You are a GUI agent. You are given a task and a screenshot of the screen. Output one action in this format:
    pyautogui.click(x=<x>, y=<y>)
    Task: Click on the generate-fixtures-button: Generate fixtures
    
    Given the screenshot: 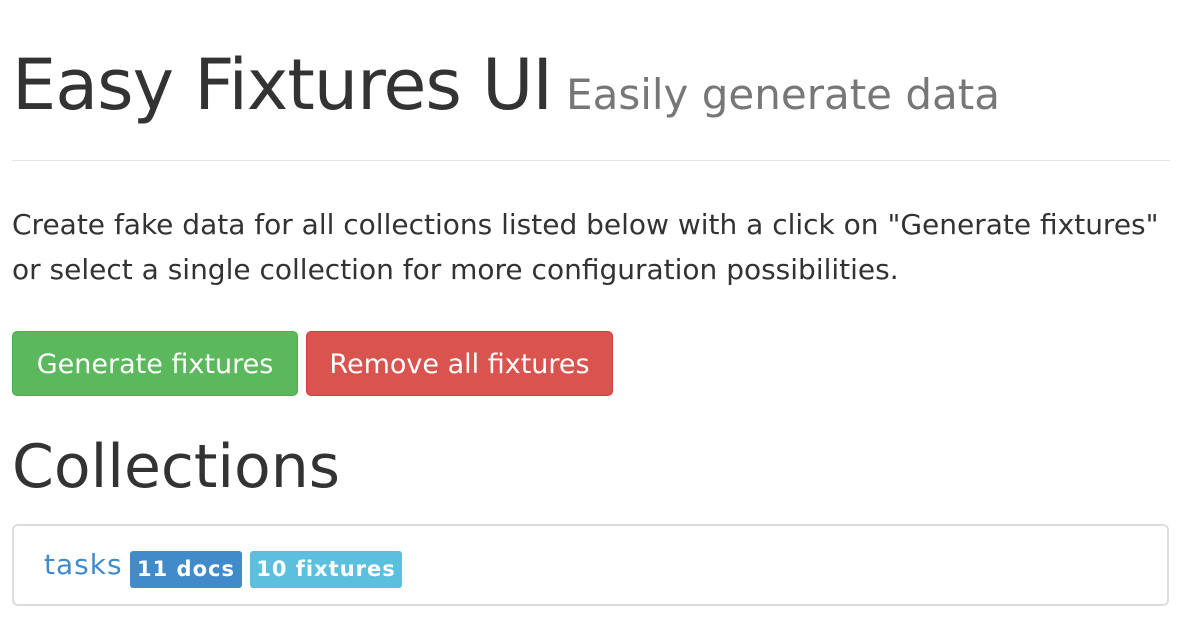 What is the action you would take?
    pyautogui.click(x=155, y=363)
    